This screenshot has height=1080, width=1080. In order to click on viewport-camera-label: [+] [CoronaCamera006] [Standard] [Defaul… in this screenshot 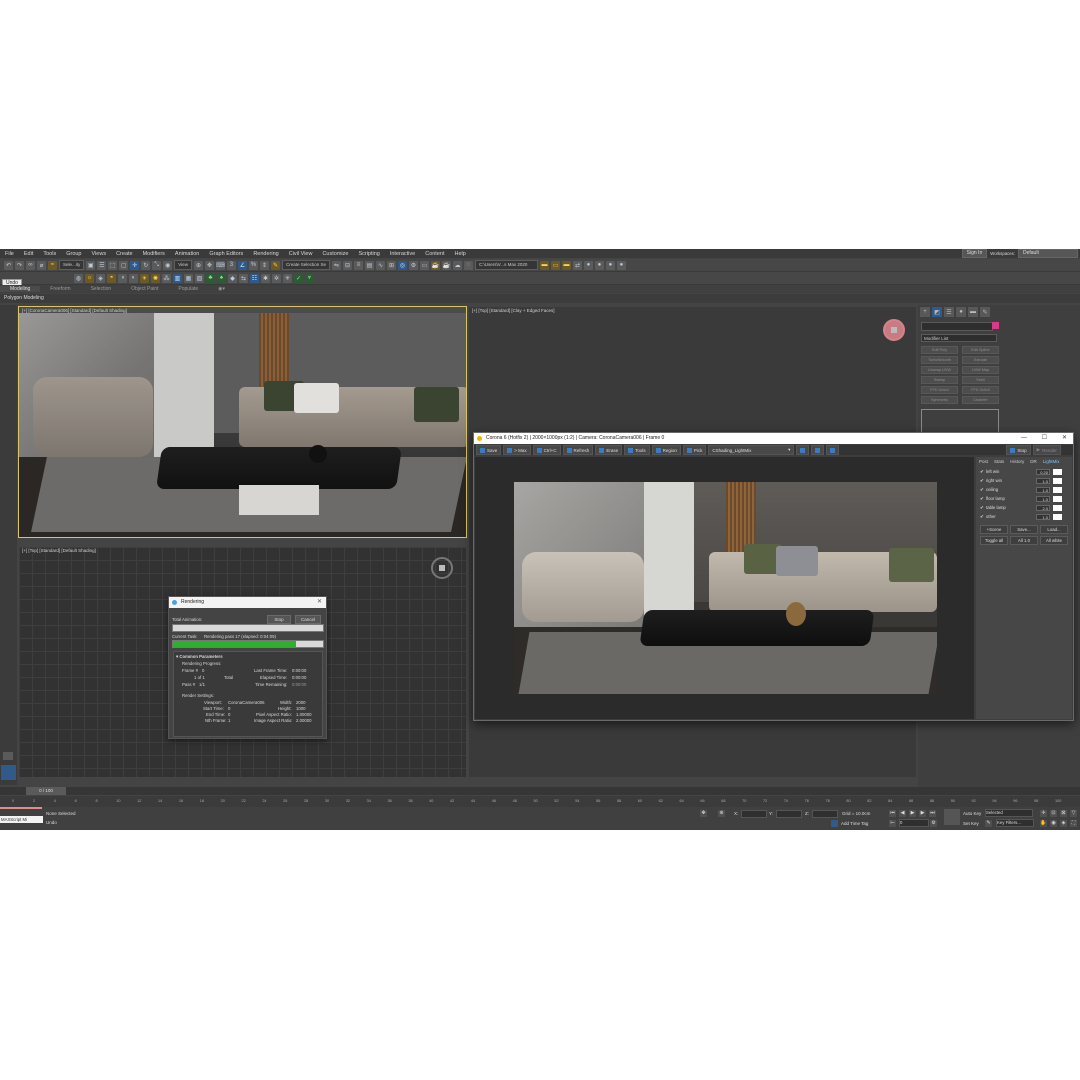, I will do `click(74, 310)`.